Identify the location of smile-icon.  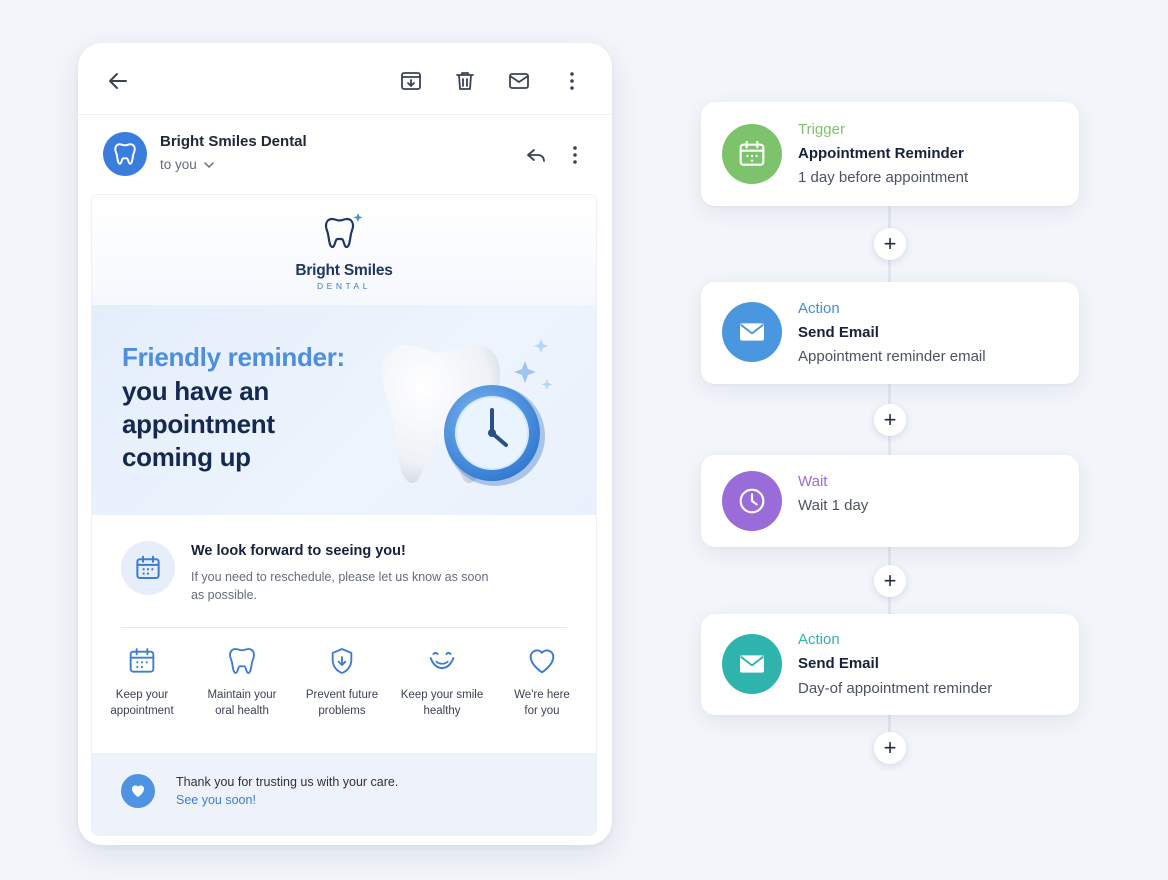
(442, 660).